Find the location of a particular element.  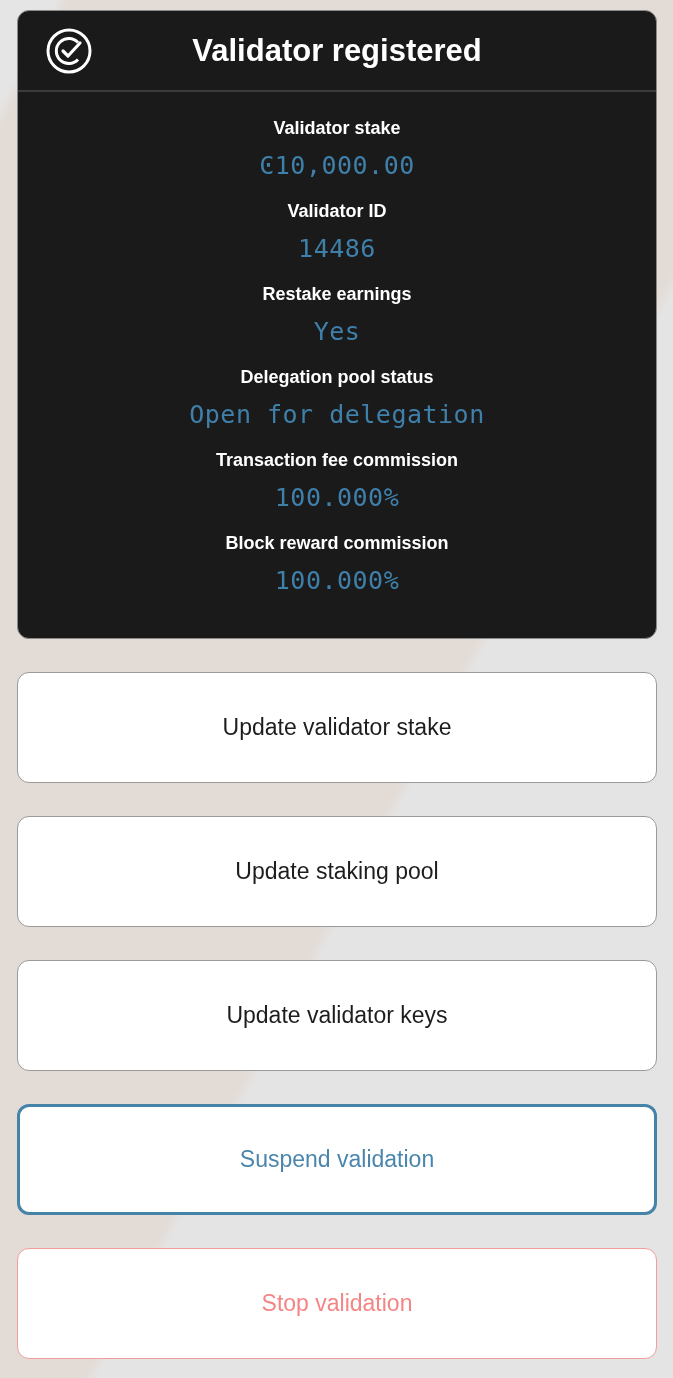

detail-label: Transaction fee commission is located at coordinates (337, 460).